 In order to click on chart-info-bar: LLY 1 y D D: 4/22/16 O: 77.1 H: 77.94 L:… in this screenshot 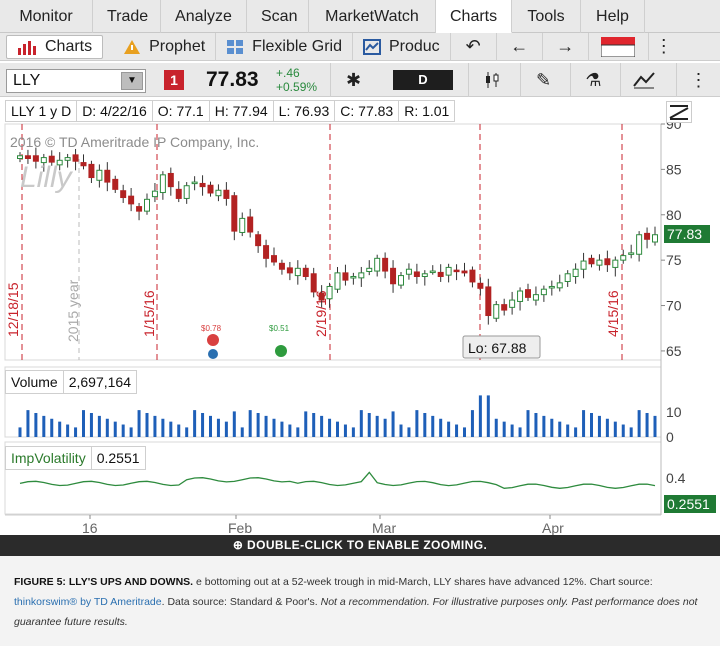, I will do `click(230, 111)`.